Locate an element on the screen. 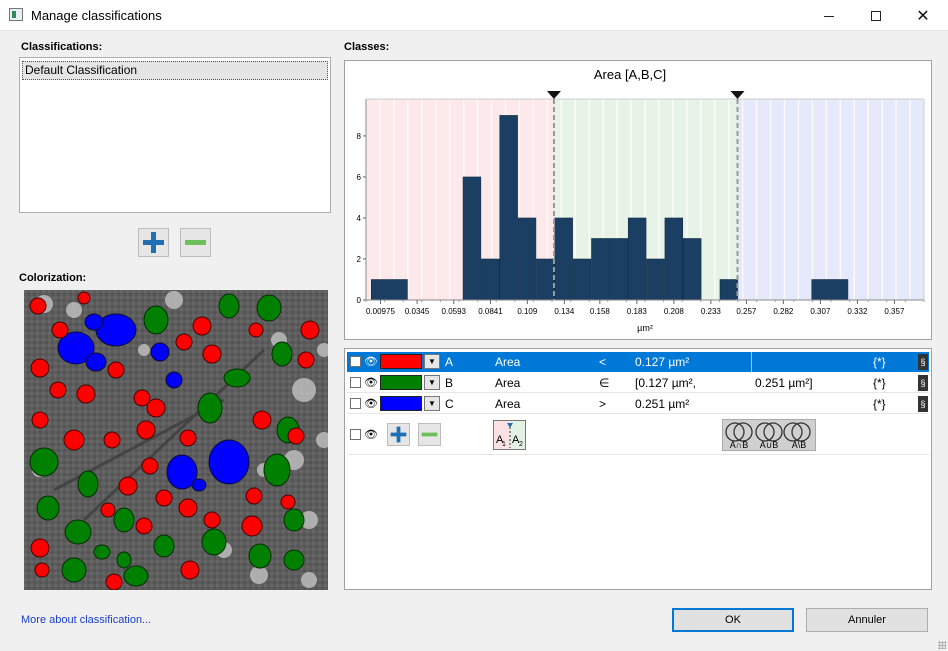 The image size is (948, 651). class-row-a: 👁 ▼ A Area < 0.127 µm² {*} § is located at coordinates (638, 362).